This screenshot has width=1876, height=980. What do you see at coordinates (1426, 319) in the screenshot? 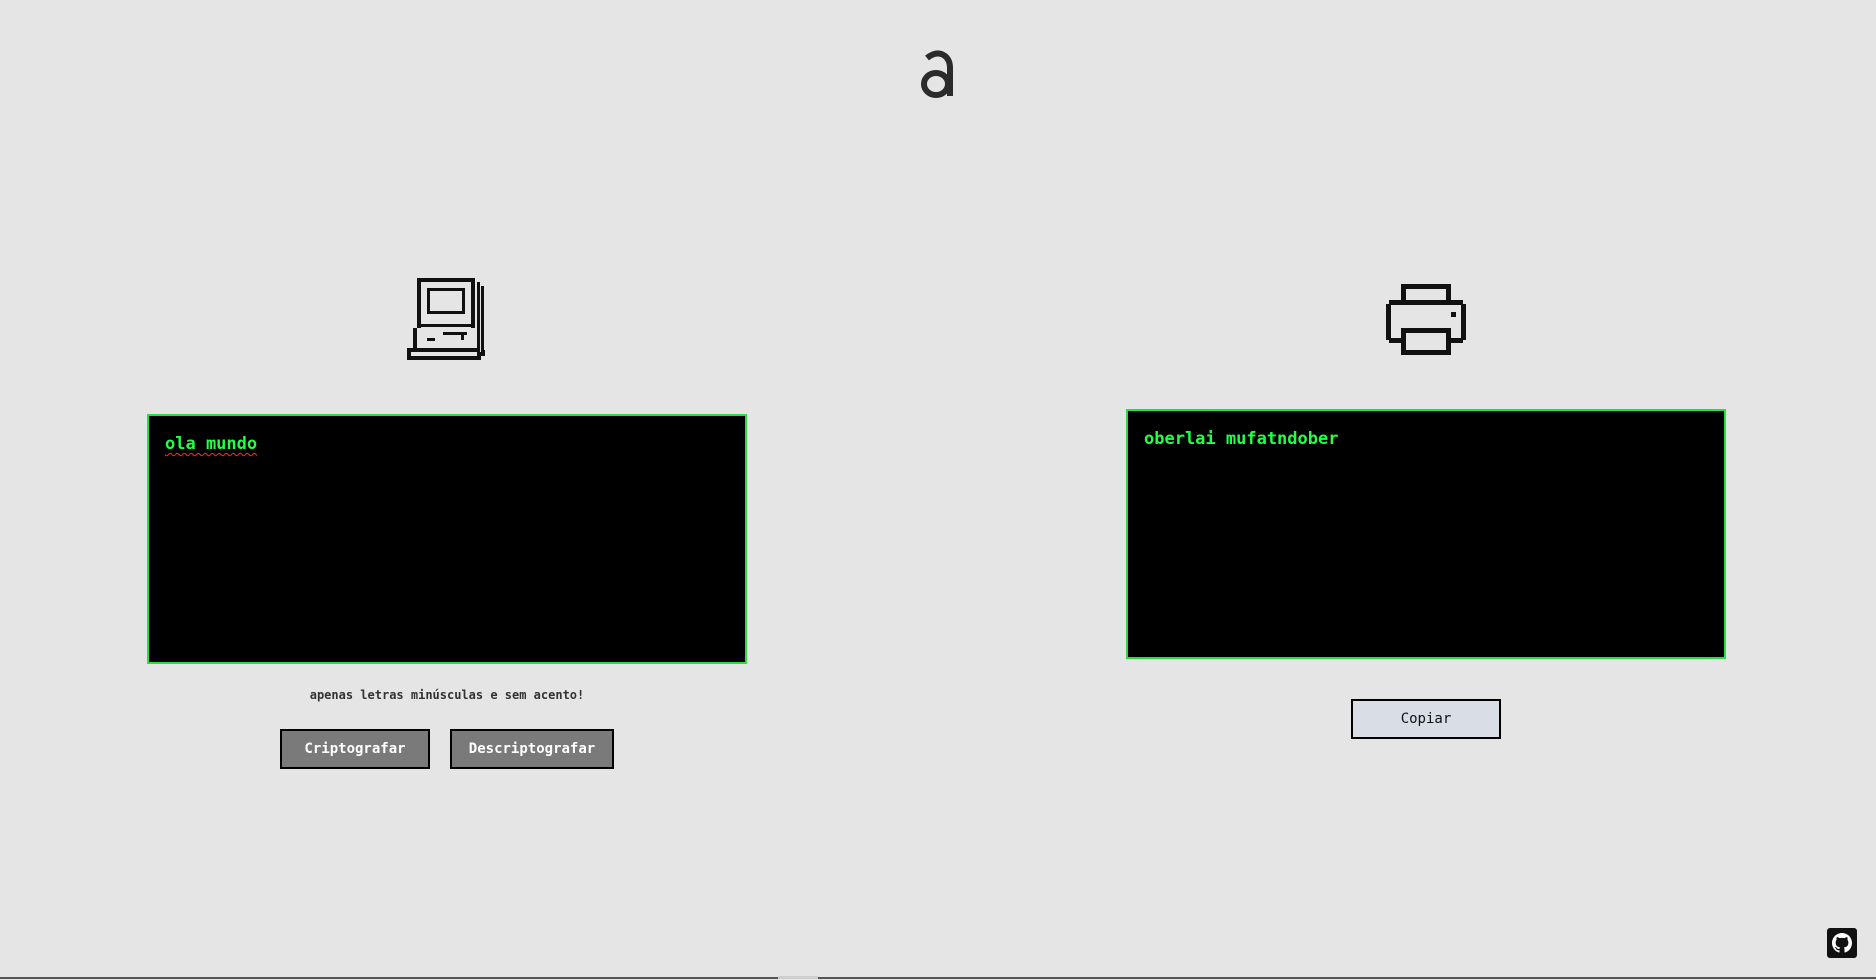
I see `printer-icon` at bounding box center [1426, 319].